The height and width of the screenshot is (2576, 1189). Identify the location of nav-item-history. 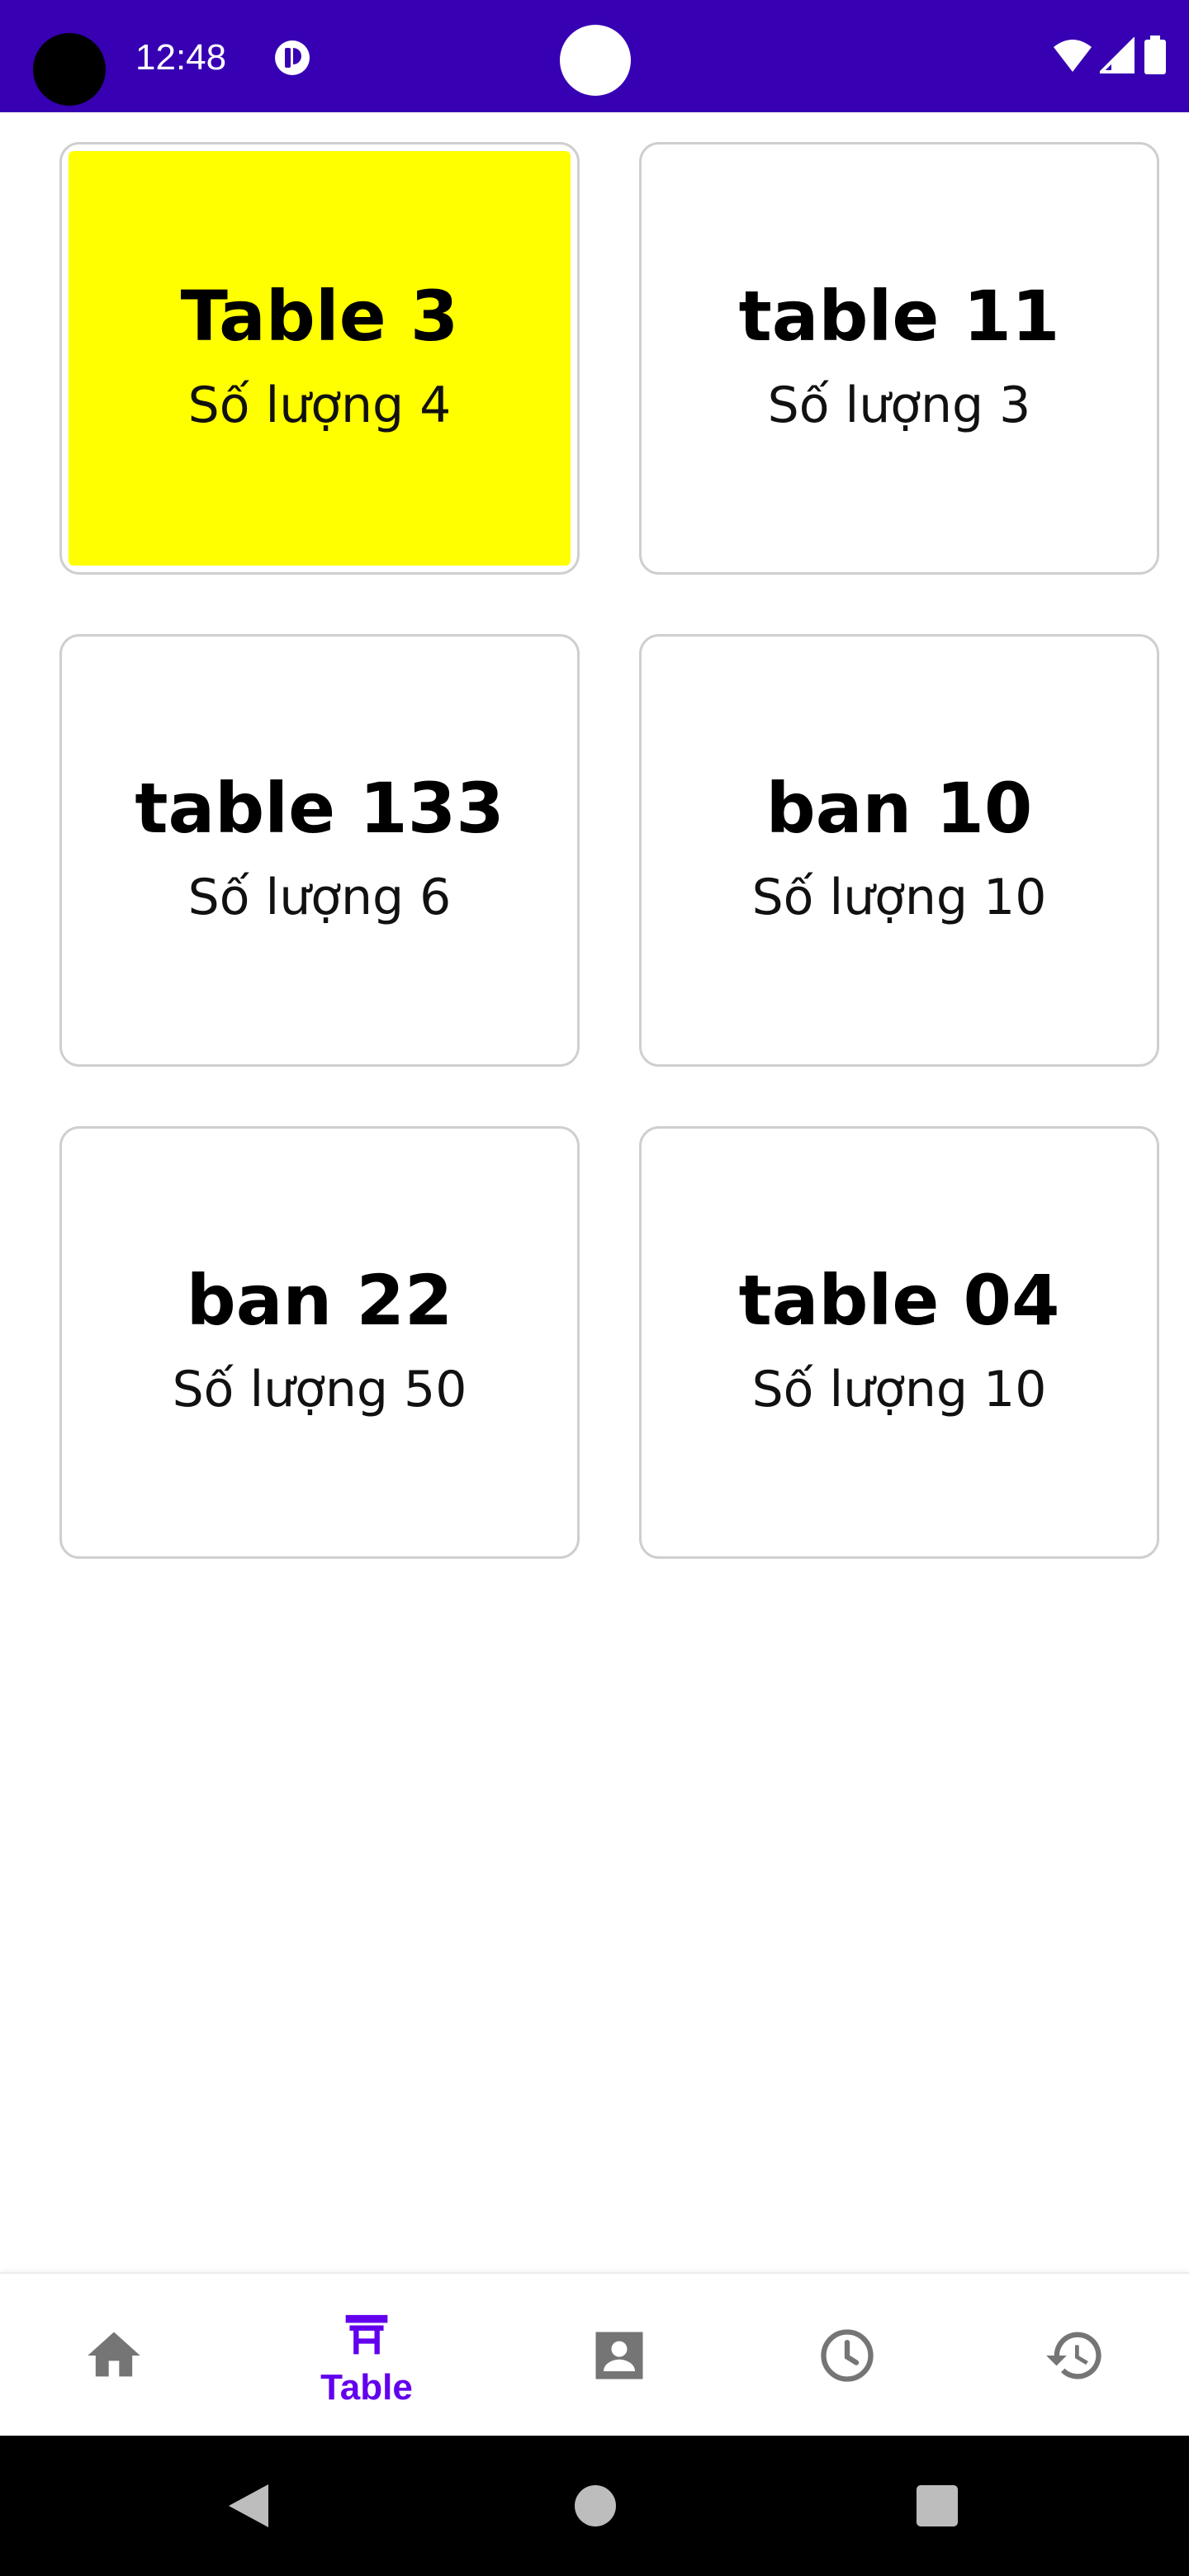
(1075, 2355).